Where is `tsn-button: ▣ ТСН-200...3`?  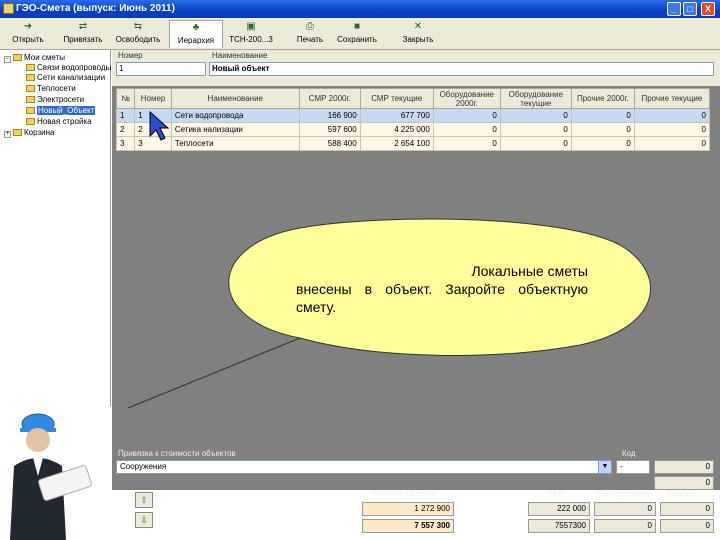 tsn-button: ▣ ТСН-200...3 is located at coordinates (251, 34).